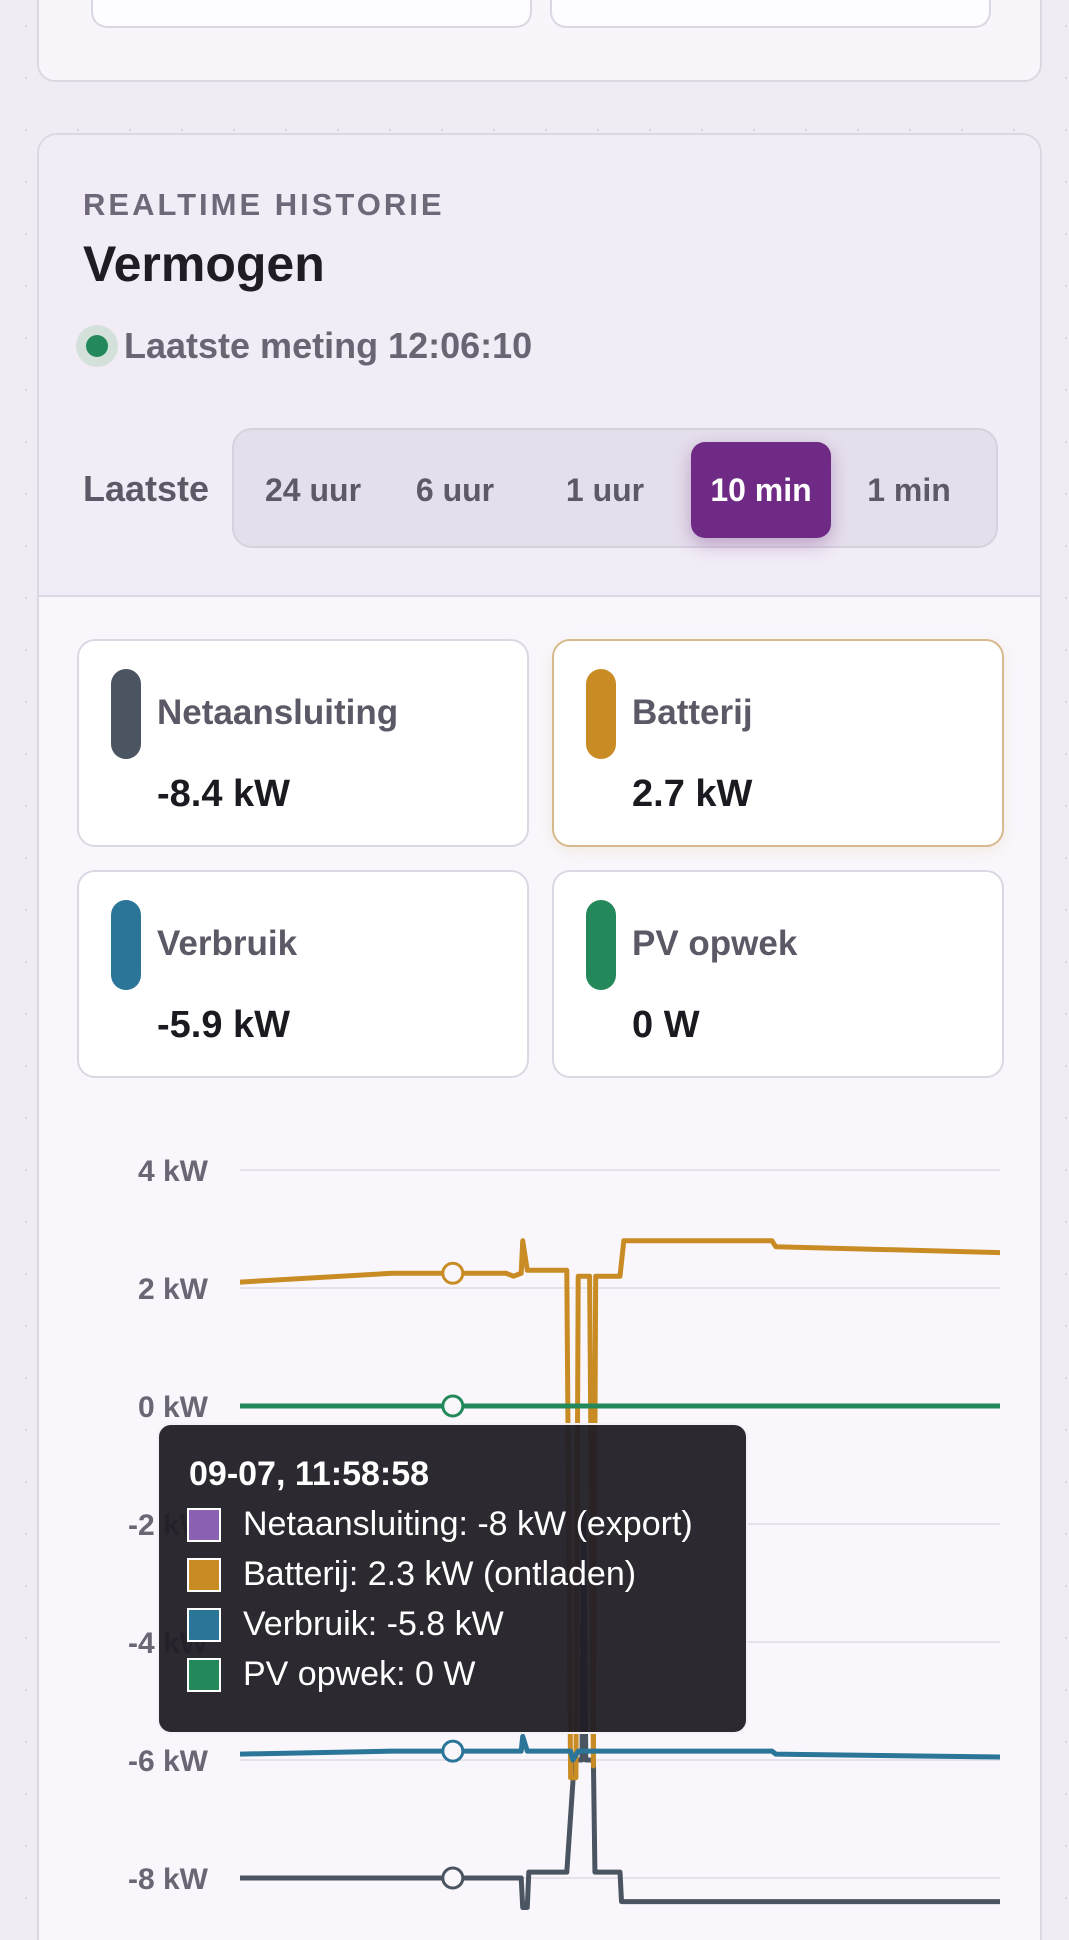 The image size is (1069, 1940). I want to click on tooltip-row: PV opwek: 0 W, so click(331, 1674).